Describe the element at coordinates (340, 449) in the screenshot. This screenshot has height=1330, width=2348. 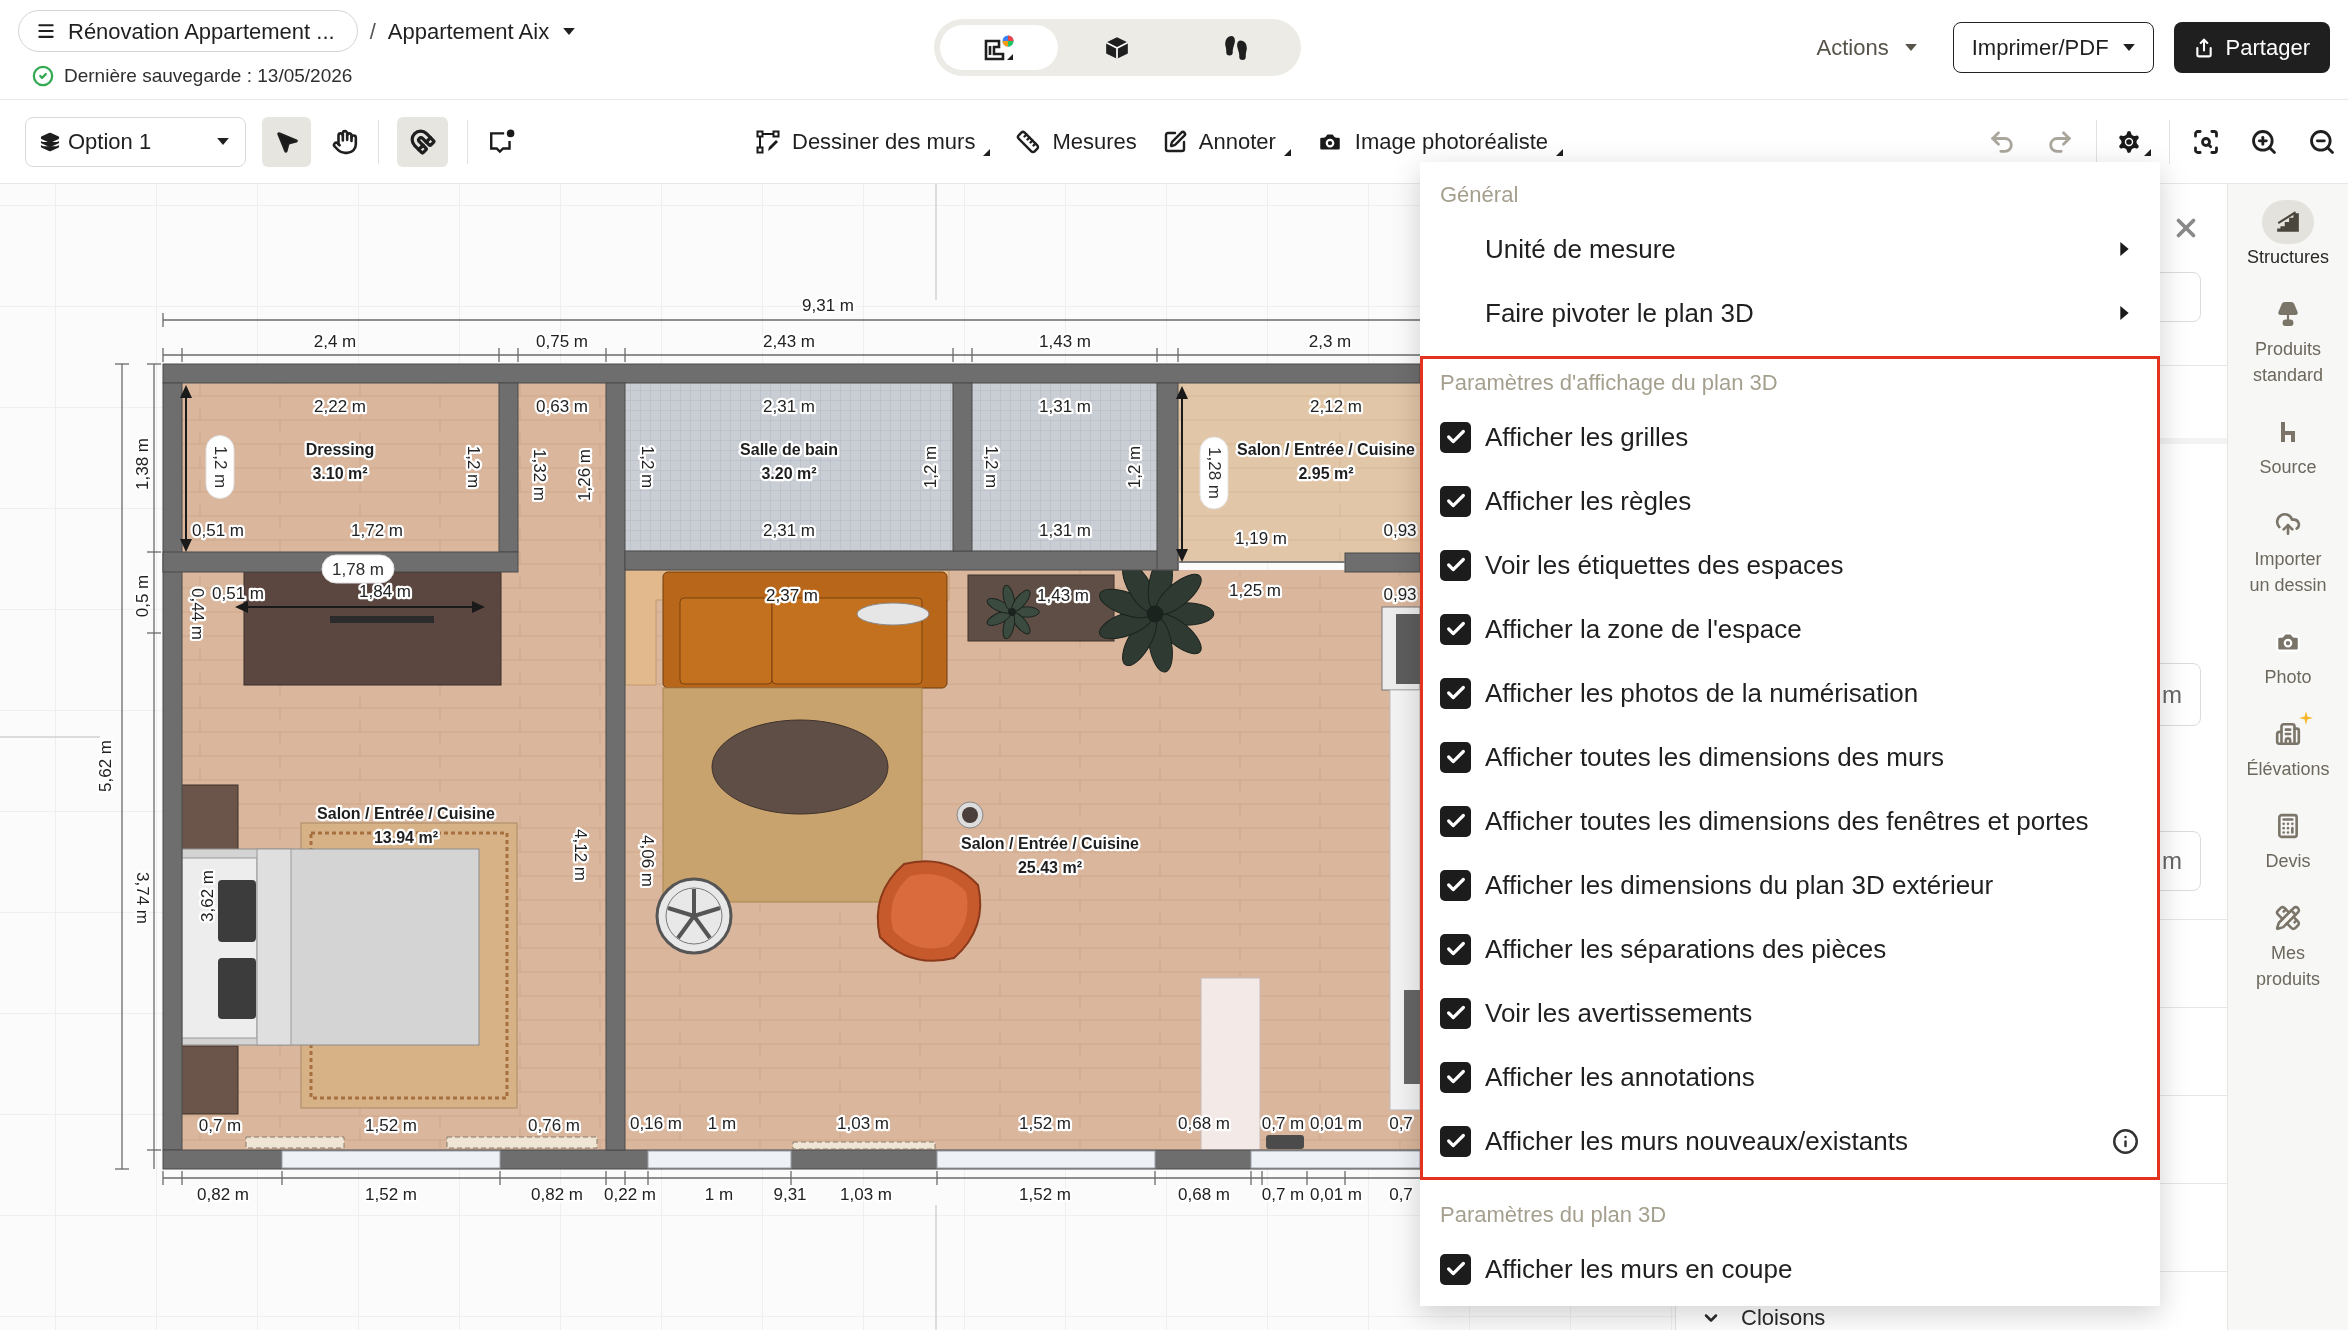
I see `room-name: Dressing` at that location.